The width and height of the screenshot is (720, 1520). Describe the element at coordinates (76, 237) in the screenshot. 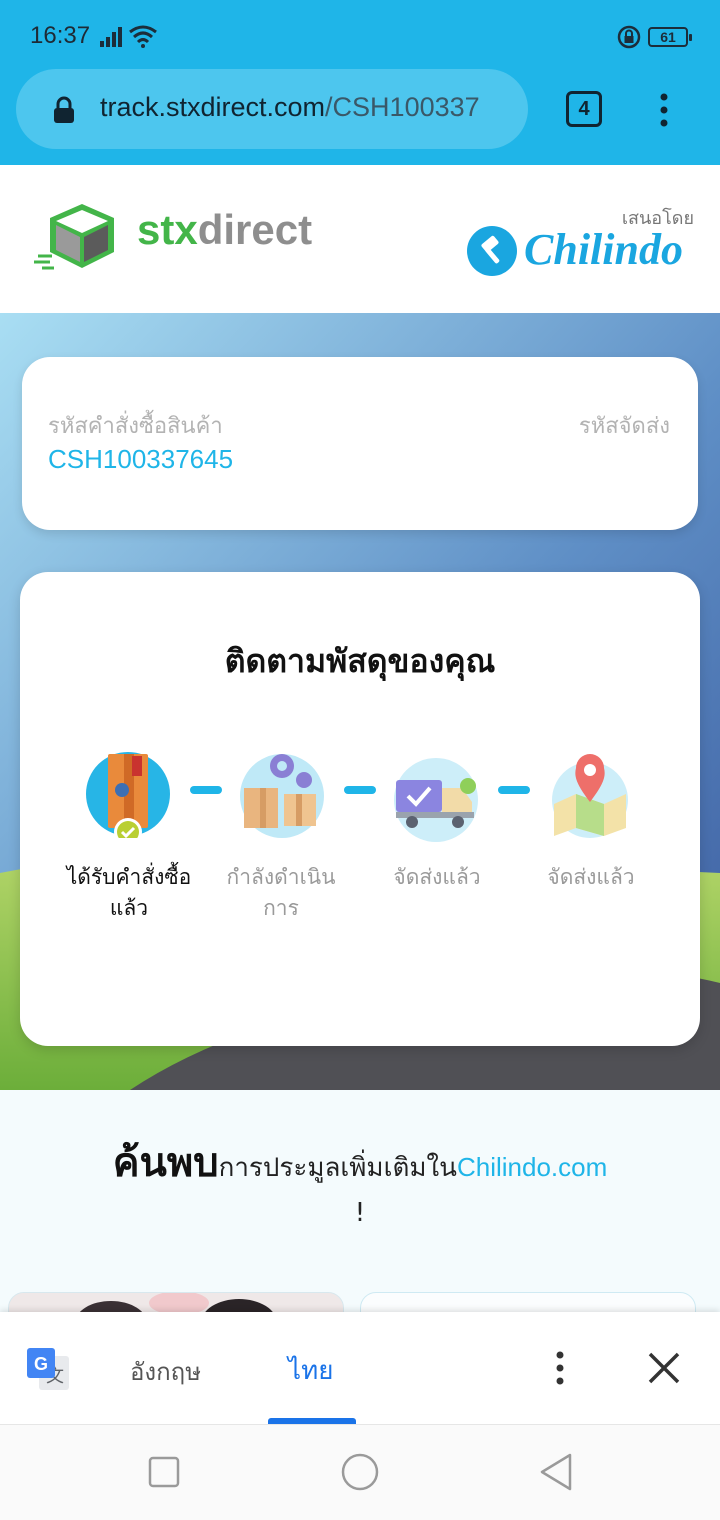

I see `stx-cube-logo-icon` at that location.